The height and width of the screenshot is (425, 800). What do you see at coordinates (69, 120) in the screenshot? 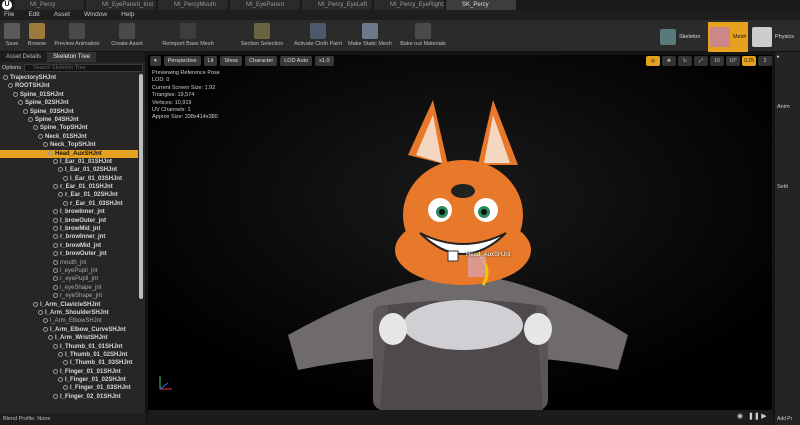
I see `bone-row: Spine_04SHJnt` at bounding box center [69, 120].